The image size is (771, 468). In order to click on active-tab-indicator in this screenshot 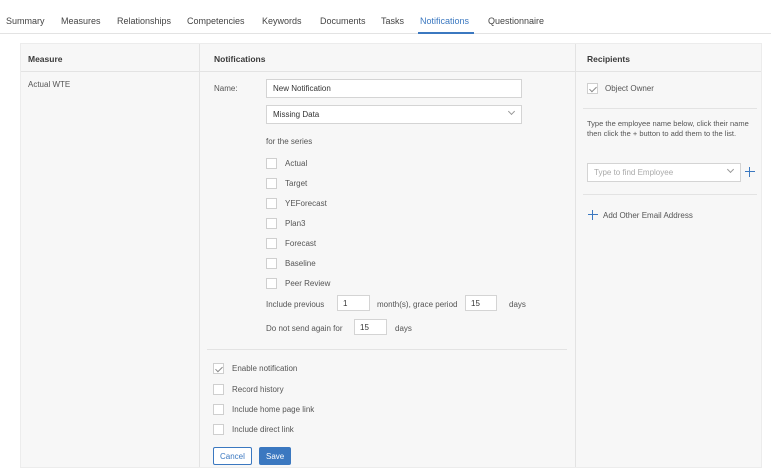, I will do `click(446, 33)`.